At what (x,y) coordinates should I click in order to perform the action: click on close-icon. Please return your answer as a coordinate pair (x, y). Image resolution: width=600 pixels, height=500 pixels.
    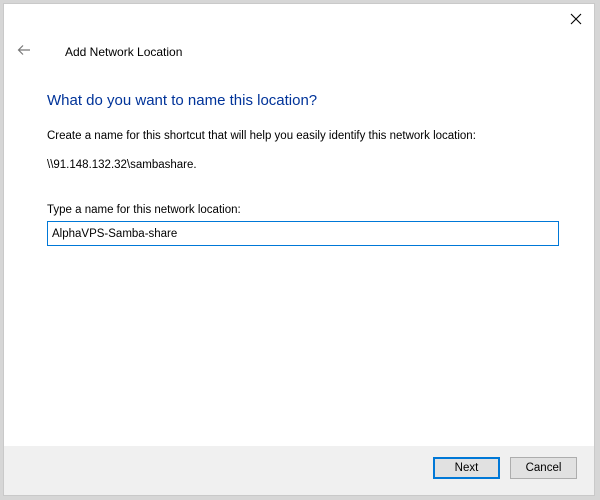
    Looking at the image, I should click on (576, 21).